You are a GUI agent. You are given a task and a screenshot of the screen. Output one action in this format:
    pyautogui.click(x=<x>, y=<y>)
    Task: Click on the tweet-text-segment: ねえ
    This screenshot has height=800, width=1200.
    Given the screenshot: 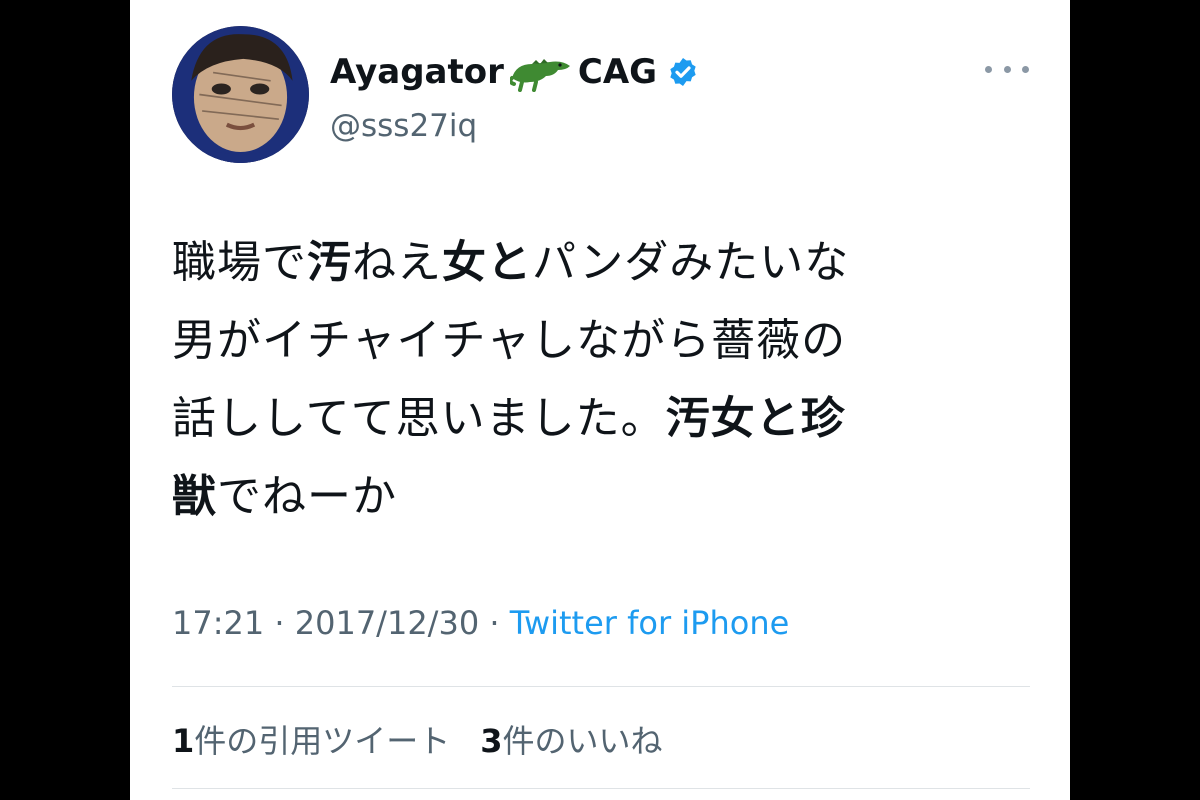 What is the action you would take?
    pyautogui.click(x=397, y=262)
    